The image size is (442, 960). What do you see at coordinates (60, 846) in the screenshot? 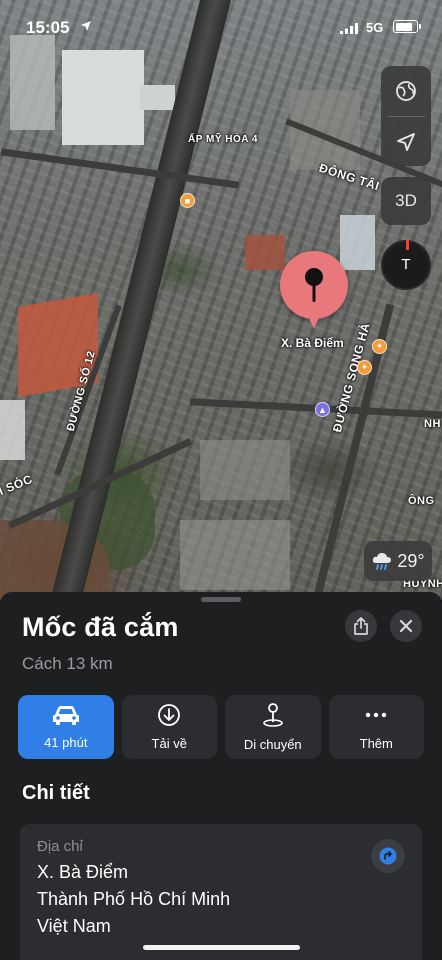
I see `address-caption: Địa chỉ` at bounding box center [60, 846].